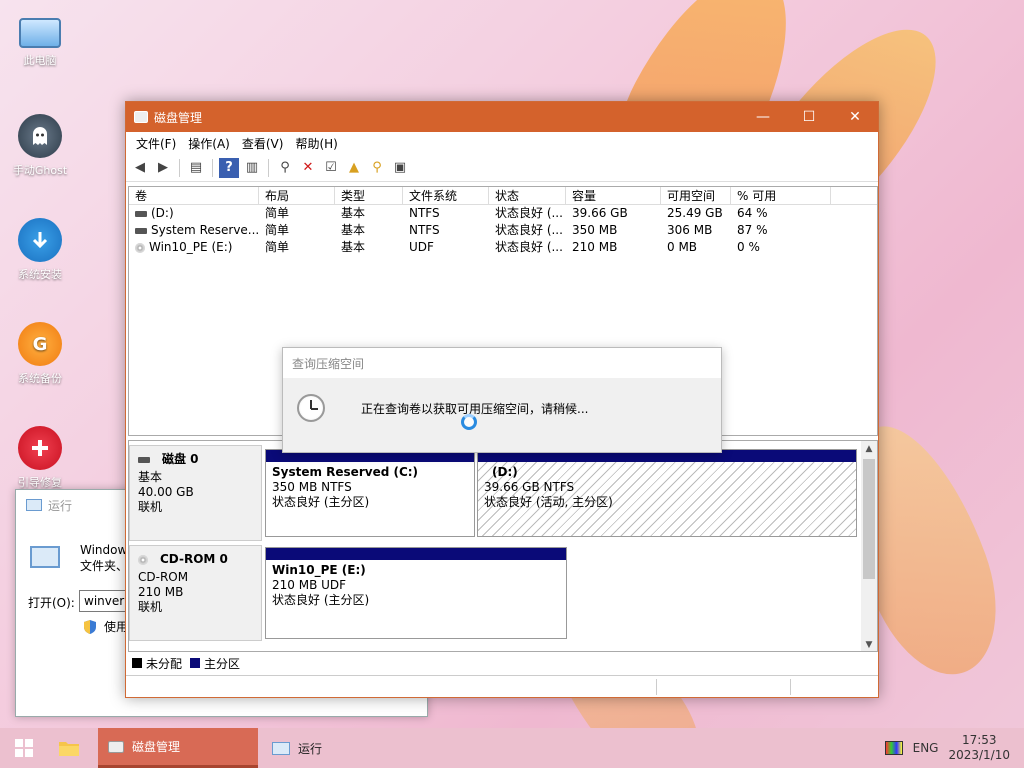  I want to click on delete-icon: ✕, so click(308, 168).